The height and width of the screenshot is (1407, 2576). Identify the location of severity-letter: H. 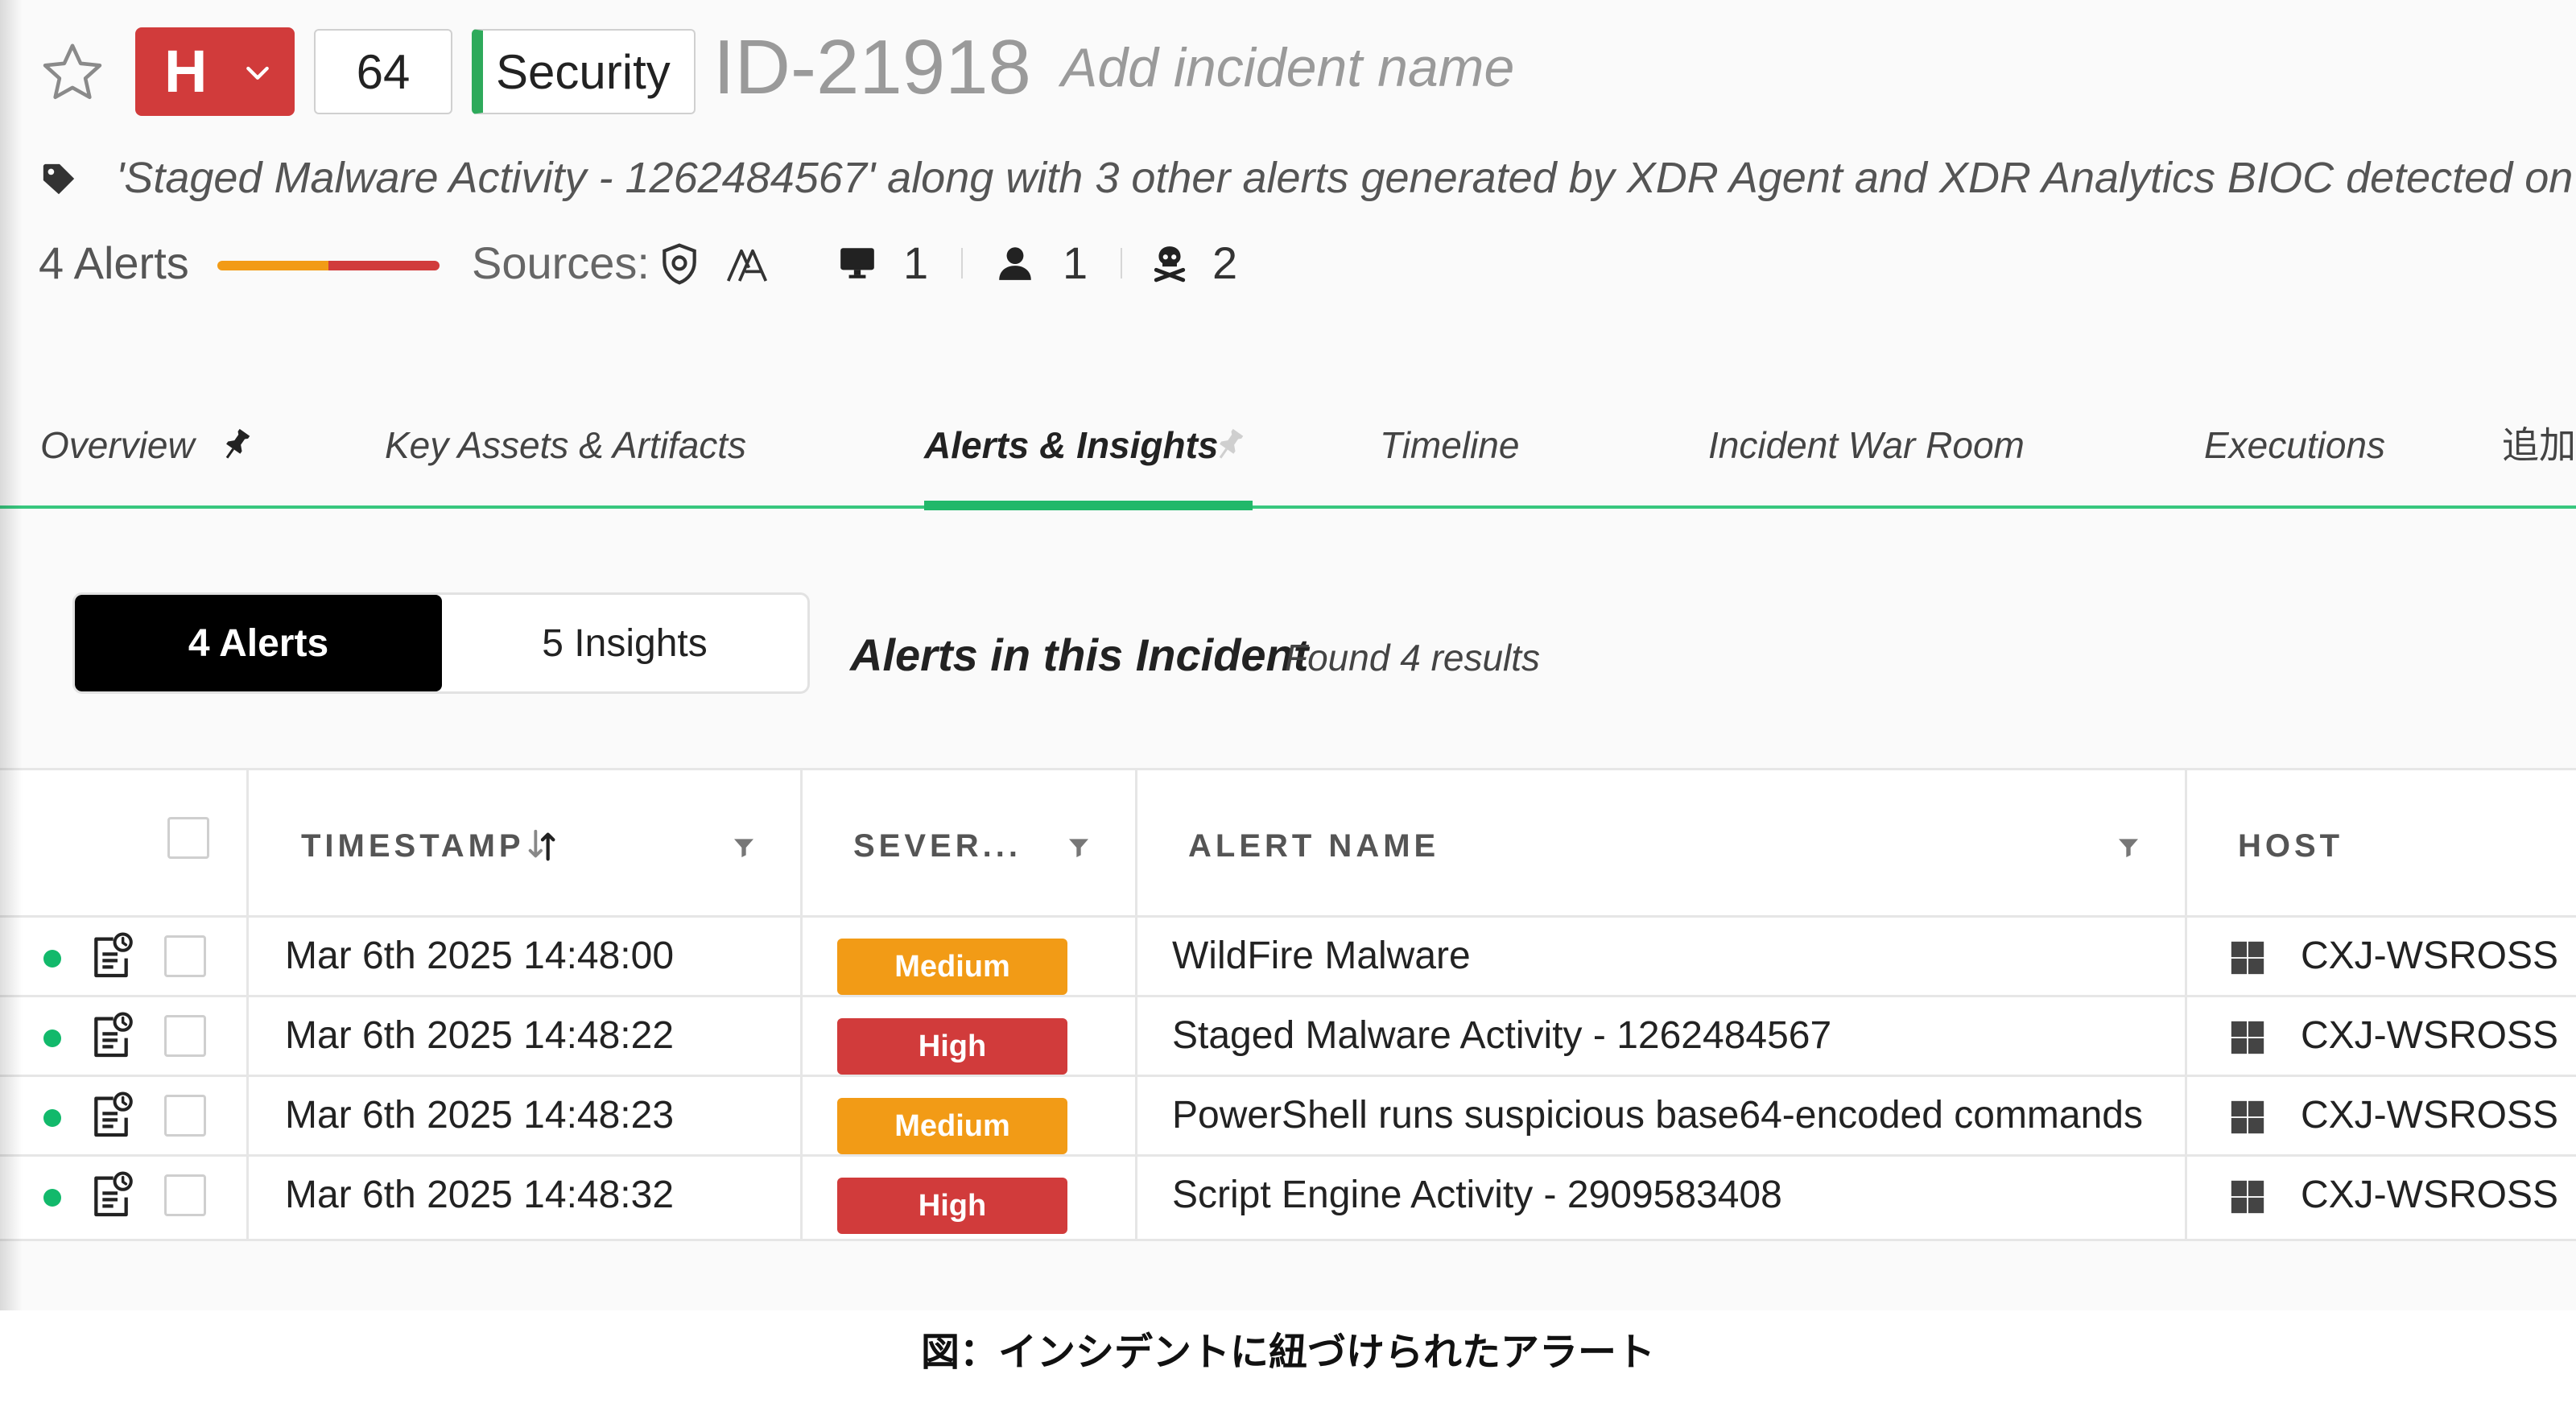
(186, 71).